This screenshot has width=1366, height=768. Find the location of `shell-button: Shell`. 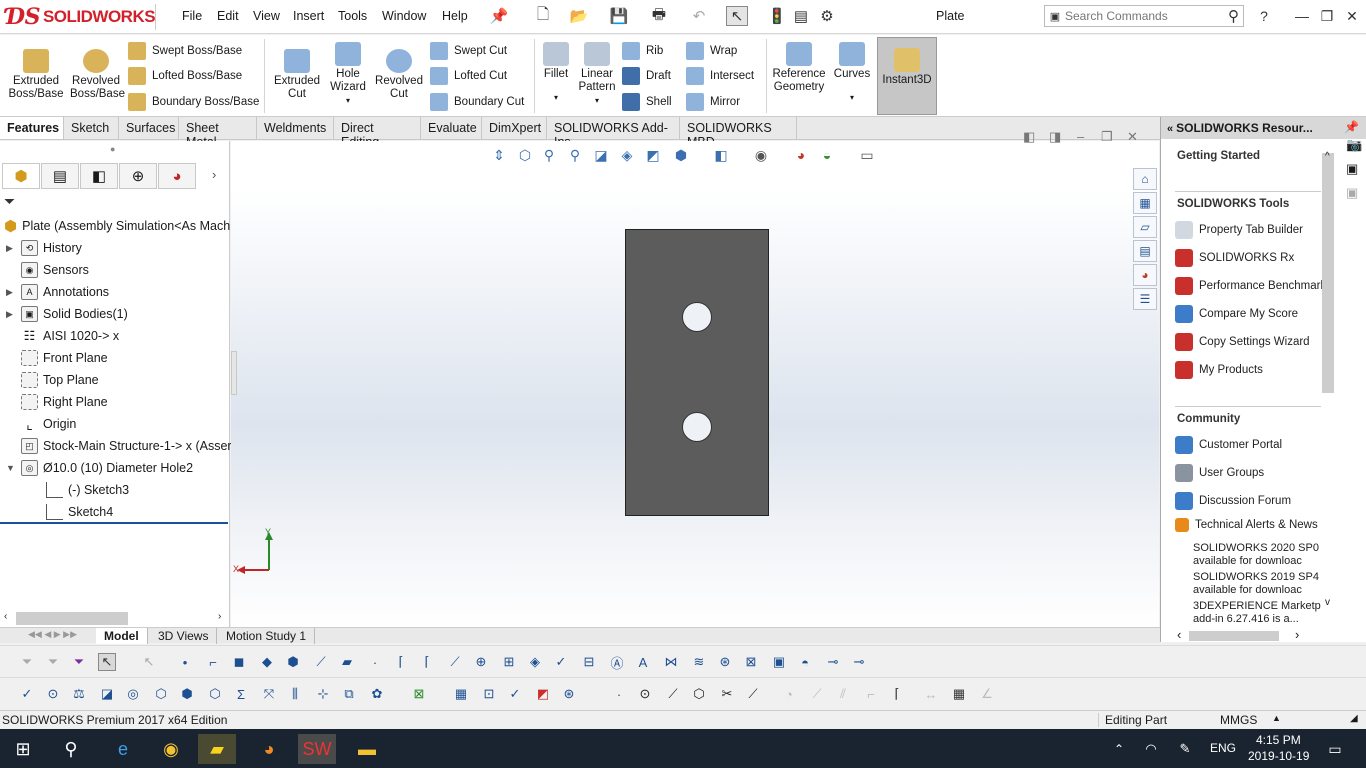

shell-button: Shell is located at coordinates (647, 102).